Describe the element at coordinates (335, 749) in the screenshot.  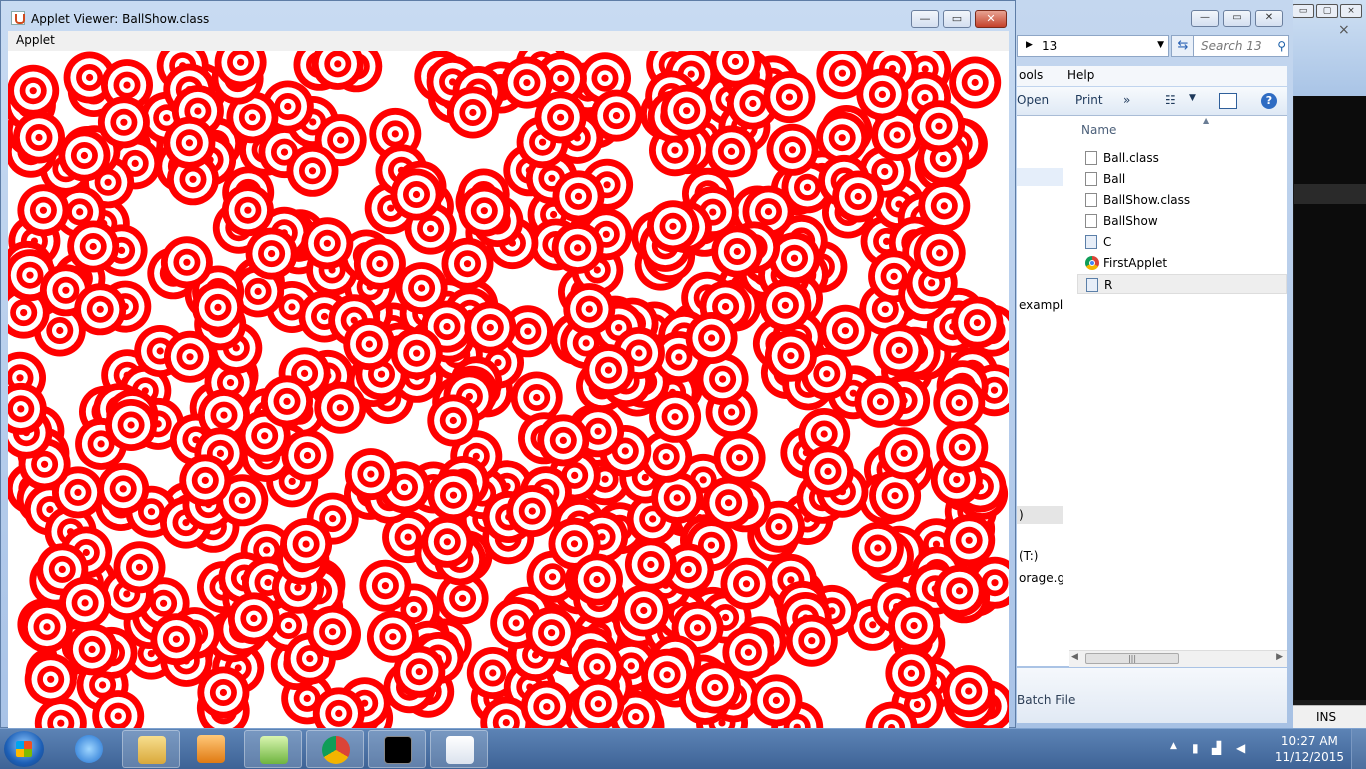
I see `taskbar-item-chrome` at that location.